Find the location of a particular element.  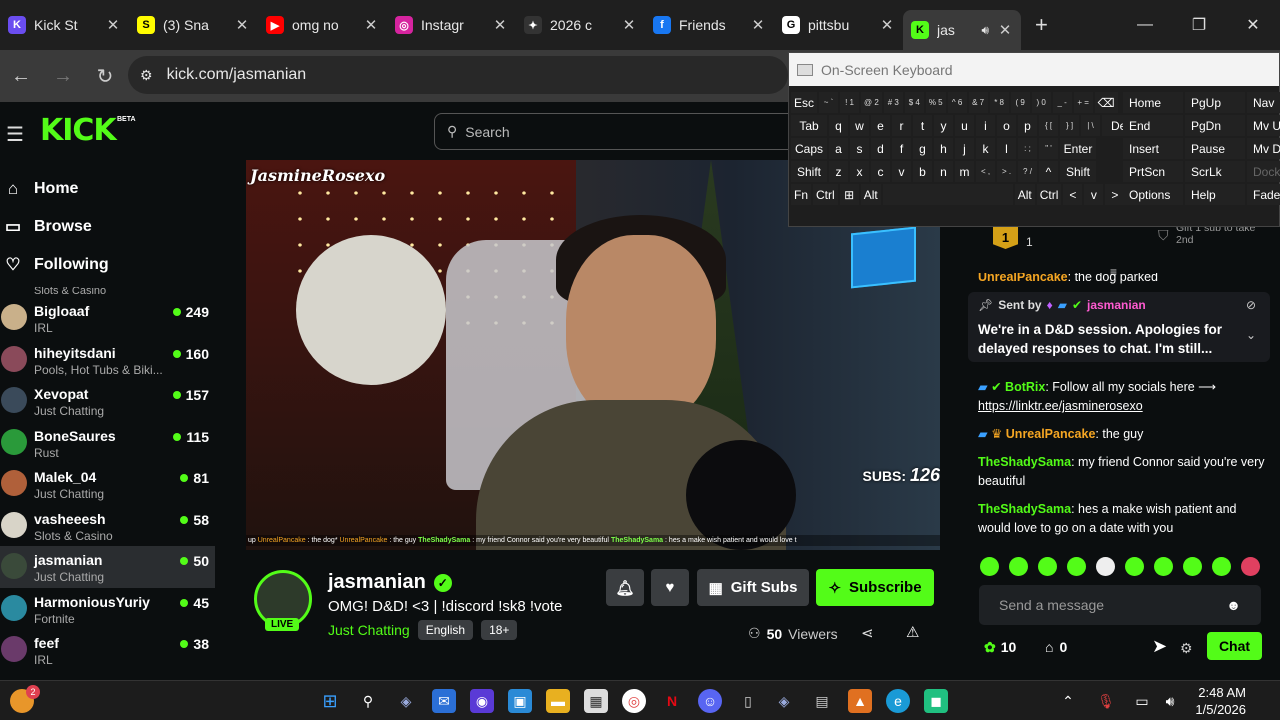

osk-key: d is located at coordinates (880, 148).